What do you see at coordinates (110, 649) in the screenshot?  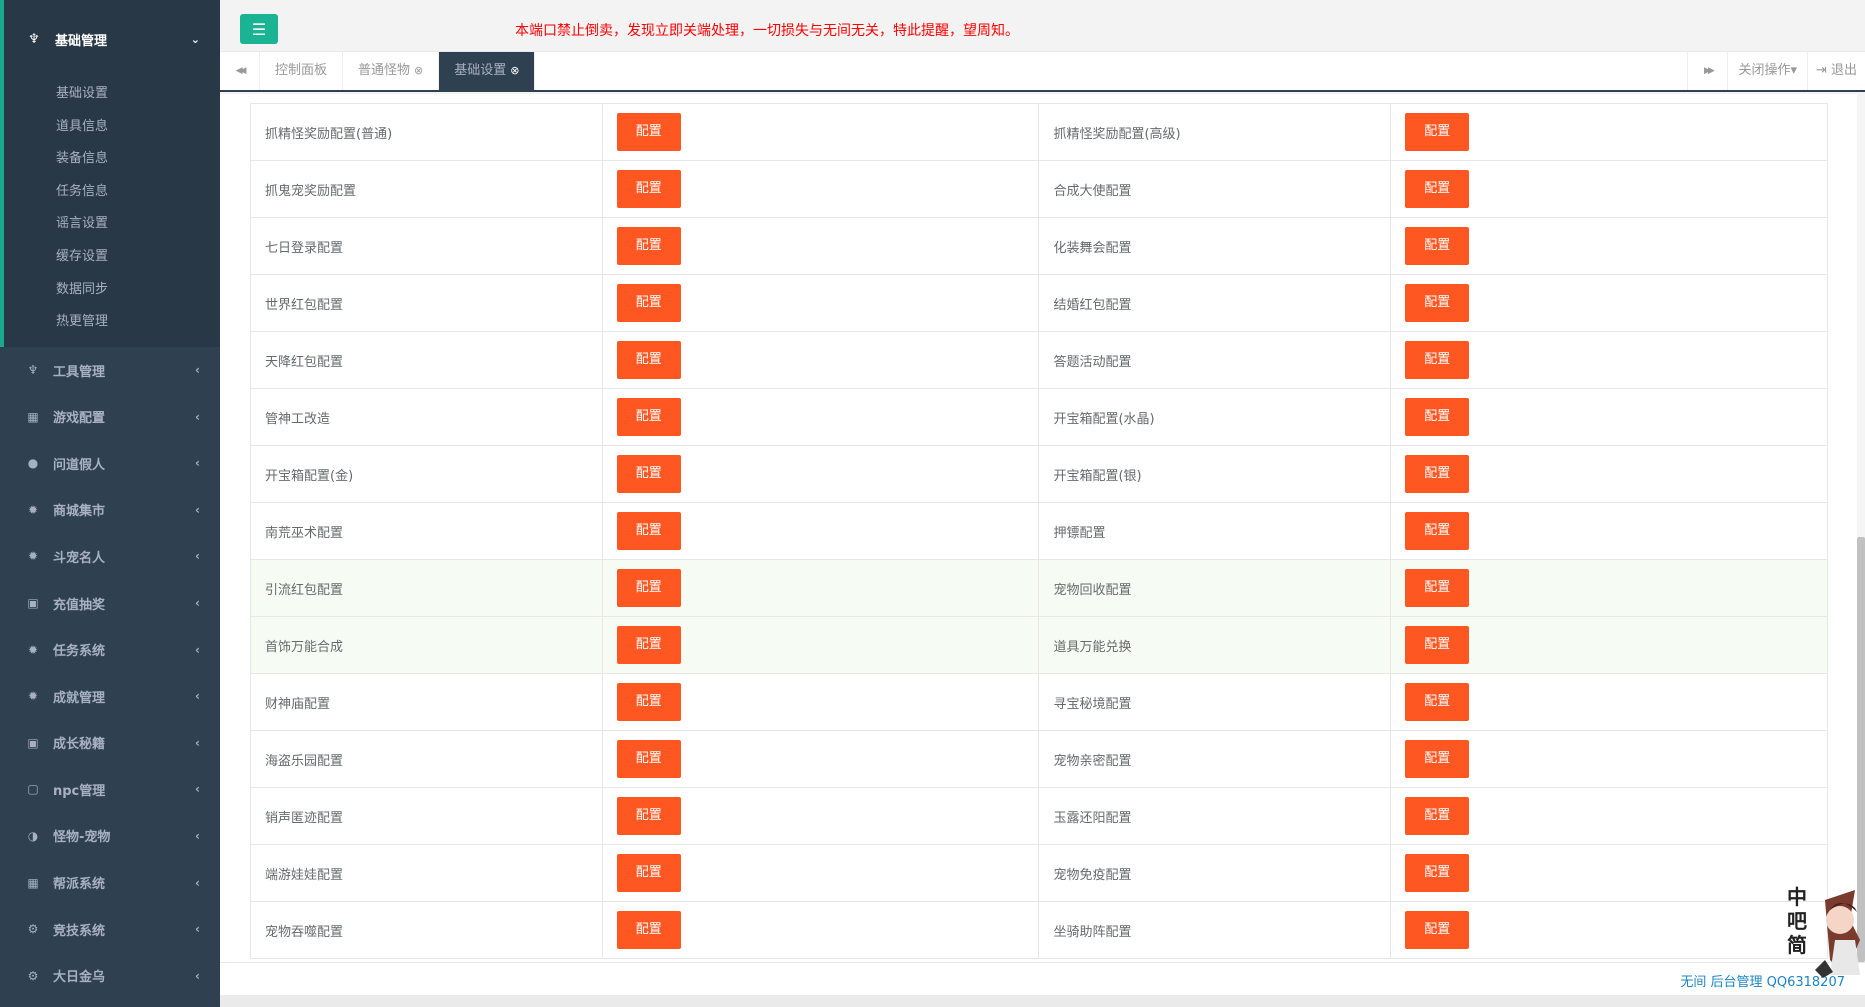 I see `nav-group-item: ✹ 任务系统 ‹` at bounding box center [110, 649].